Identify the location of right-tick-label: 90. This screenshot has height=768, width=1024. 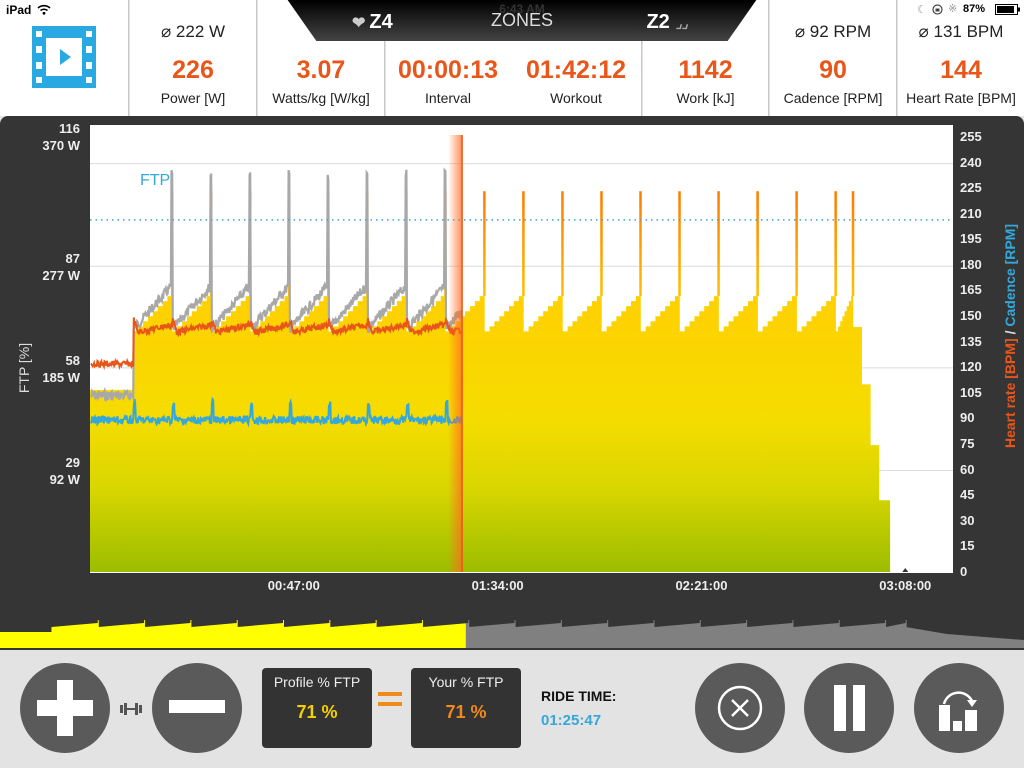
(967, 418).